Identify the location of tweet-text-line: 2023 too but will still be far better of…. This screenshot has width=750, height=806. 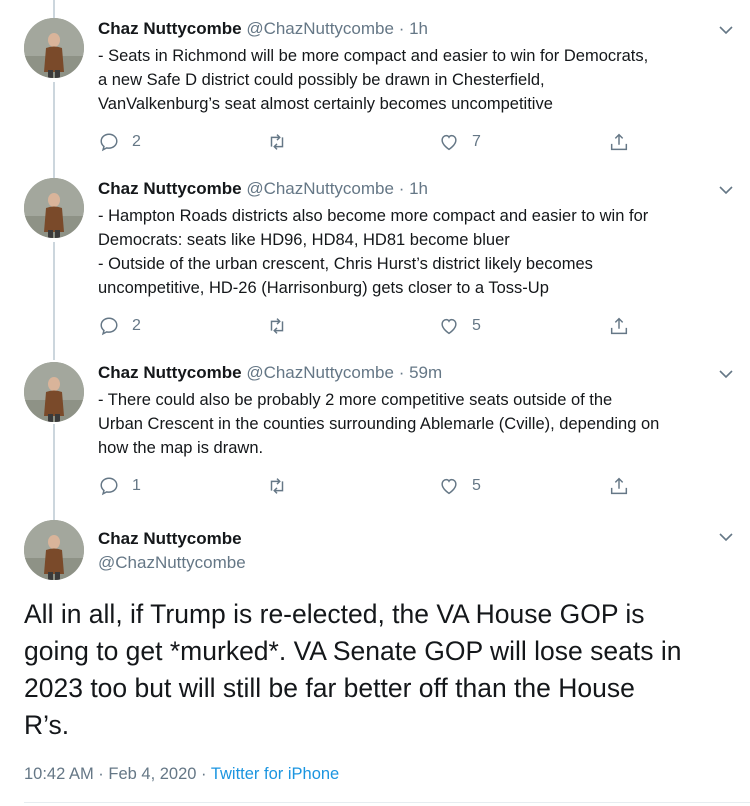
(329, 688).